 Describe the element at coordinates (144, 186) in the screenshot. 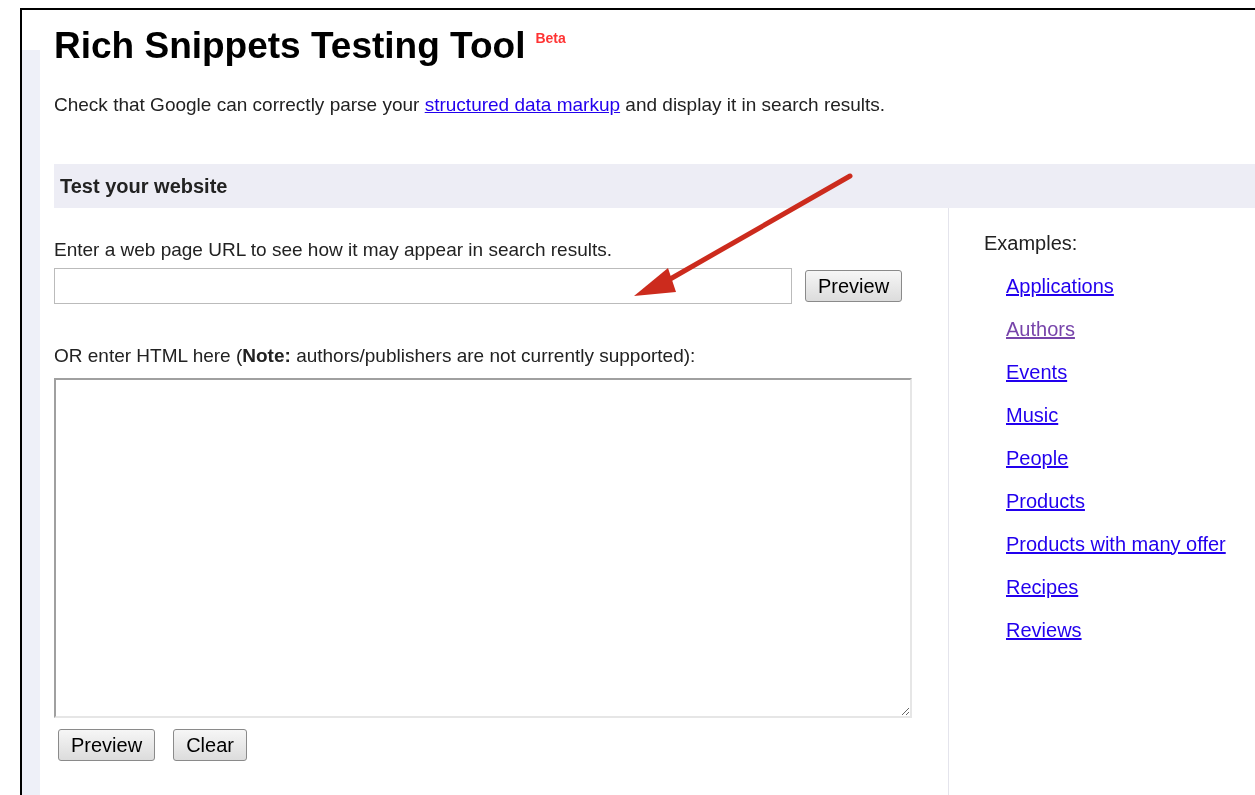

I see `section-title: Test your website` at that location.